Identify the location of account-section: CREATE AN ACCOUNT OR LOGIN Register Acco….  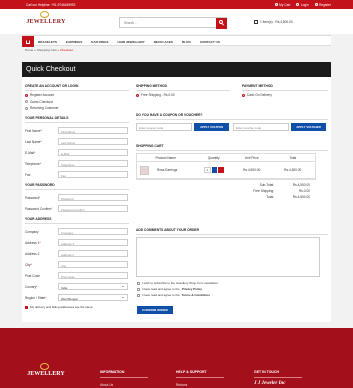
(77, 97).